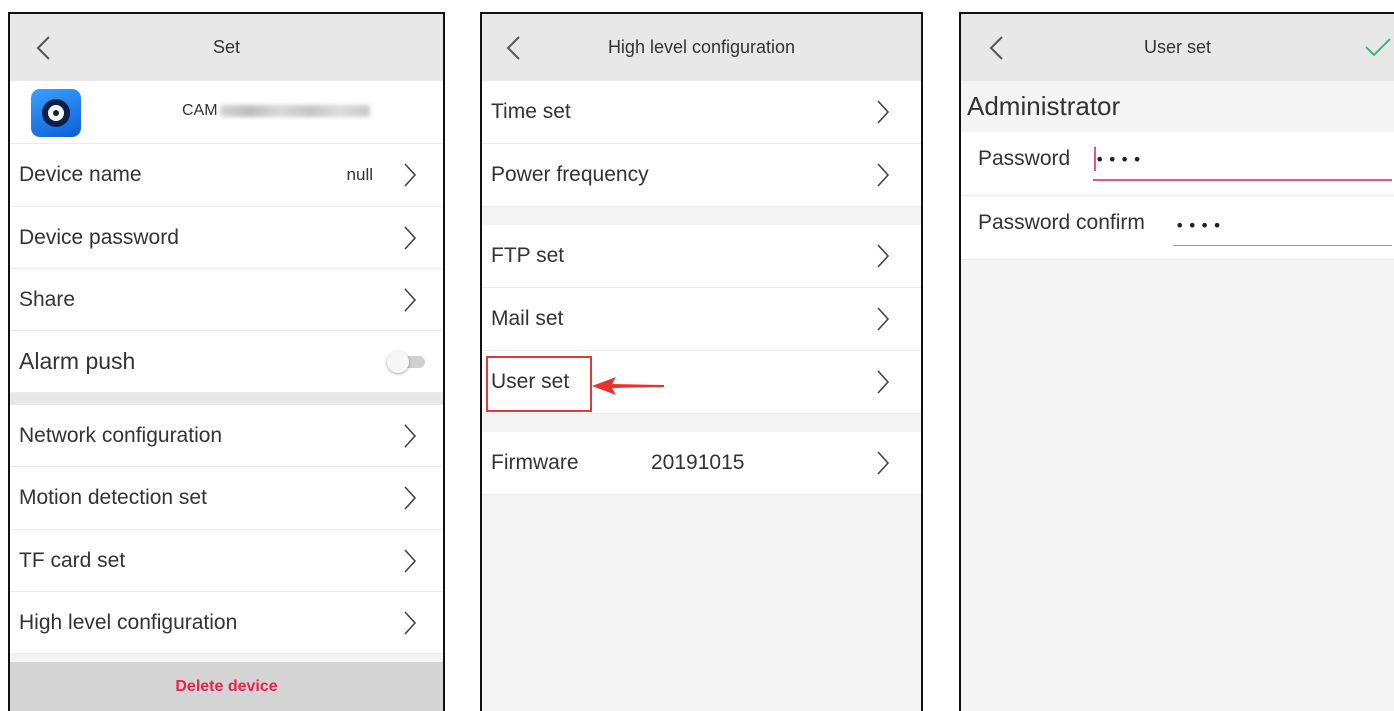 Image resolution: width=1394 pixels, height=711 pixels. I want to click on user-set-row: User set, so click(701, 382).